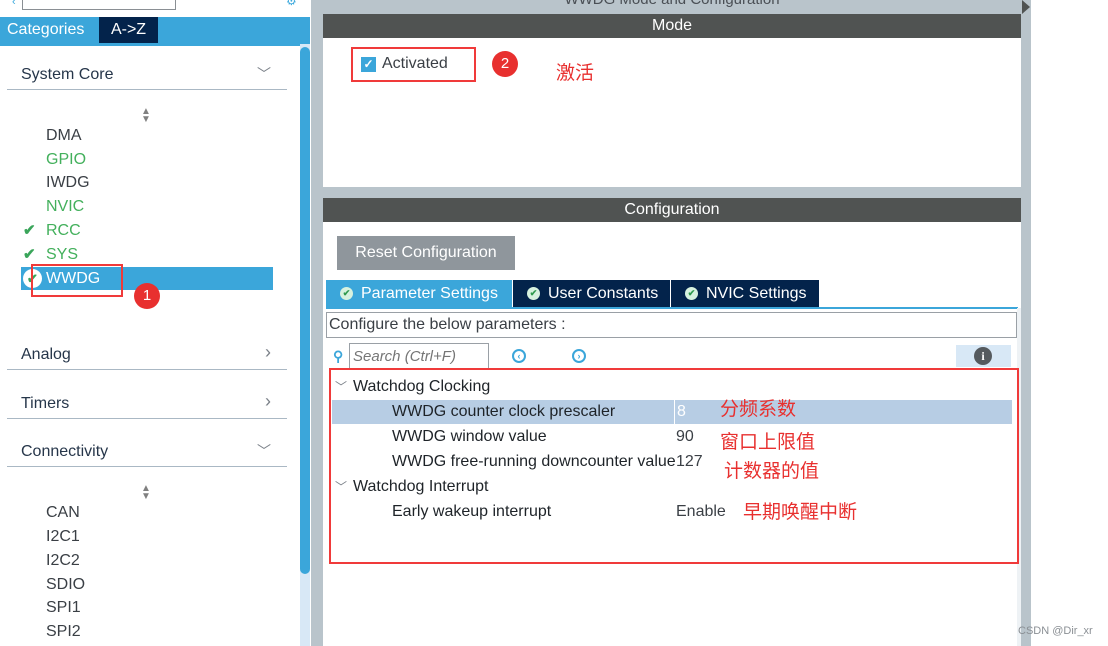 The width and height of the screenshot is (1108, 646). What do you see at coordinates (65, 207) in the screenshot?
I see `peripheral-nvic: NVIC` at bounding box center [65, 207].